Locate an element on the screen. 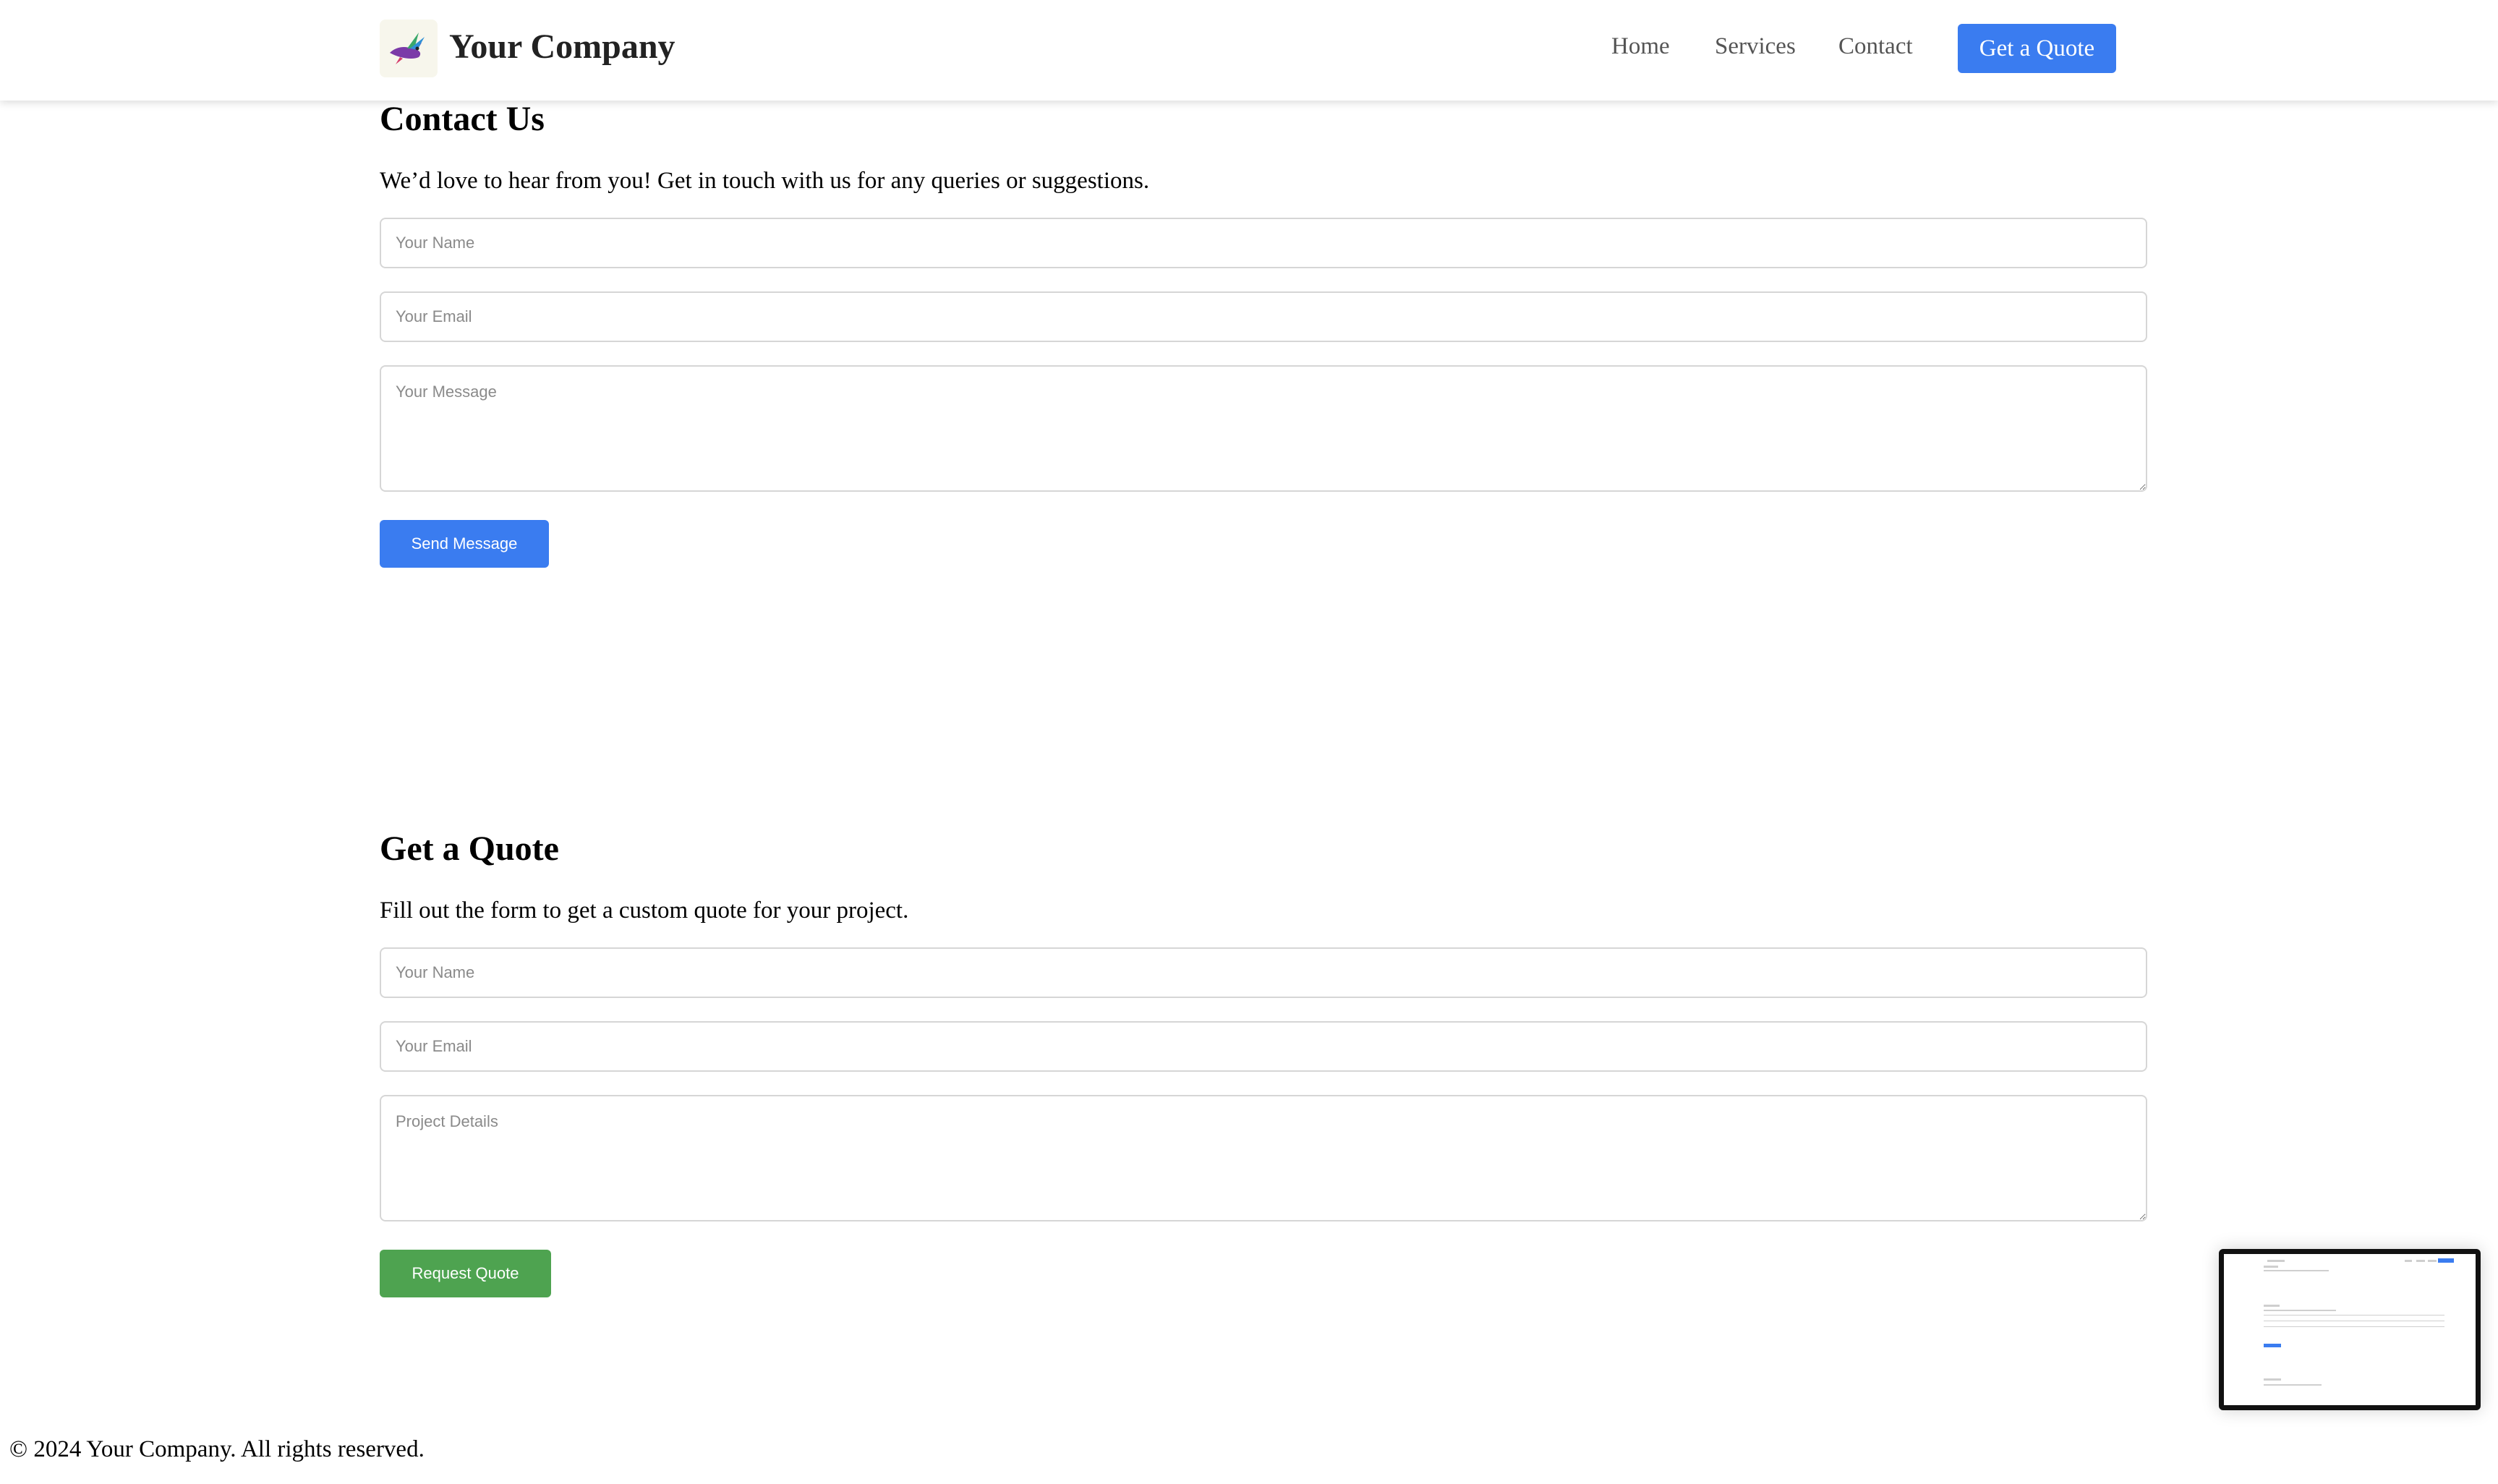  get-a-quote-button: Get a Quote is located at coordinates (2037, 48).